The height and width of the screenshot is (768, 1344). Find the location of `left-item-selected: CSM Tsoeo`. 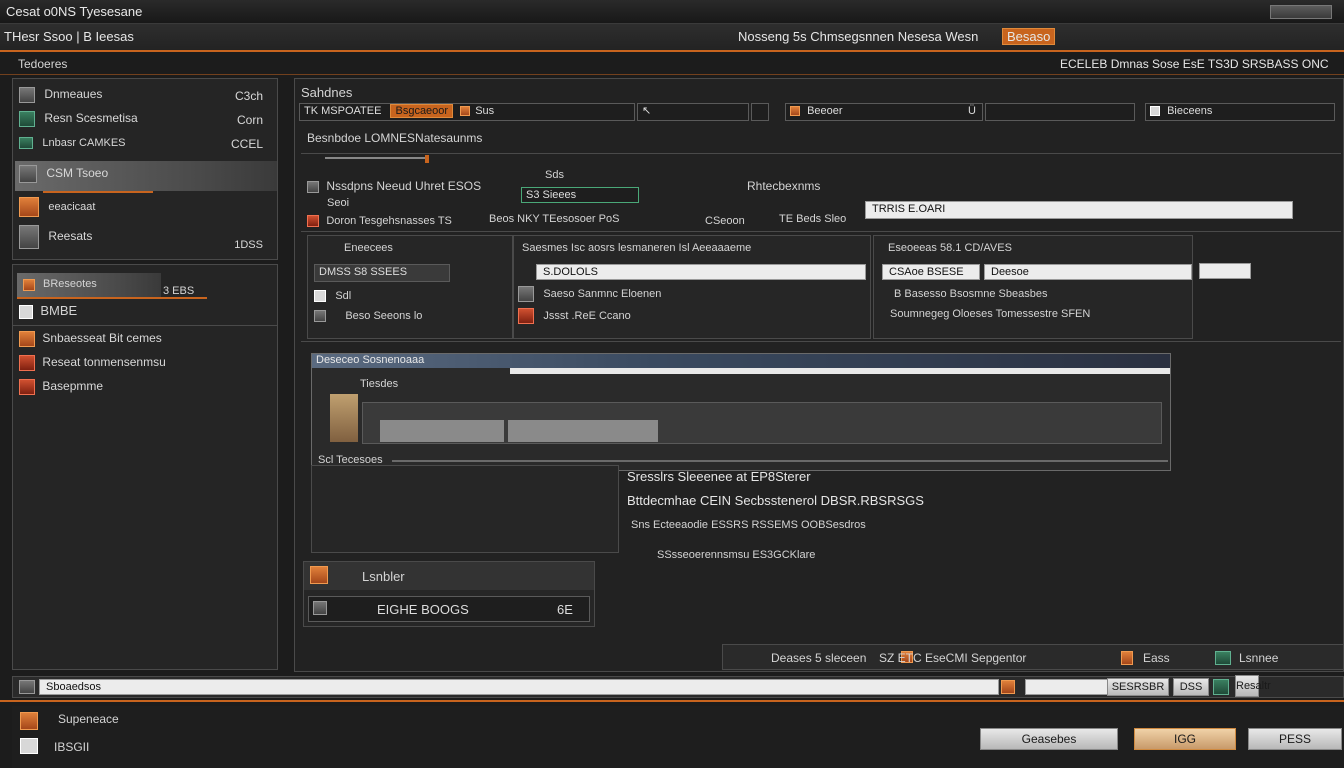

left-item-selected: CSM Tsoeo is located at coordinates (146, 176).